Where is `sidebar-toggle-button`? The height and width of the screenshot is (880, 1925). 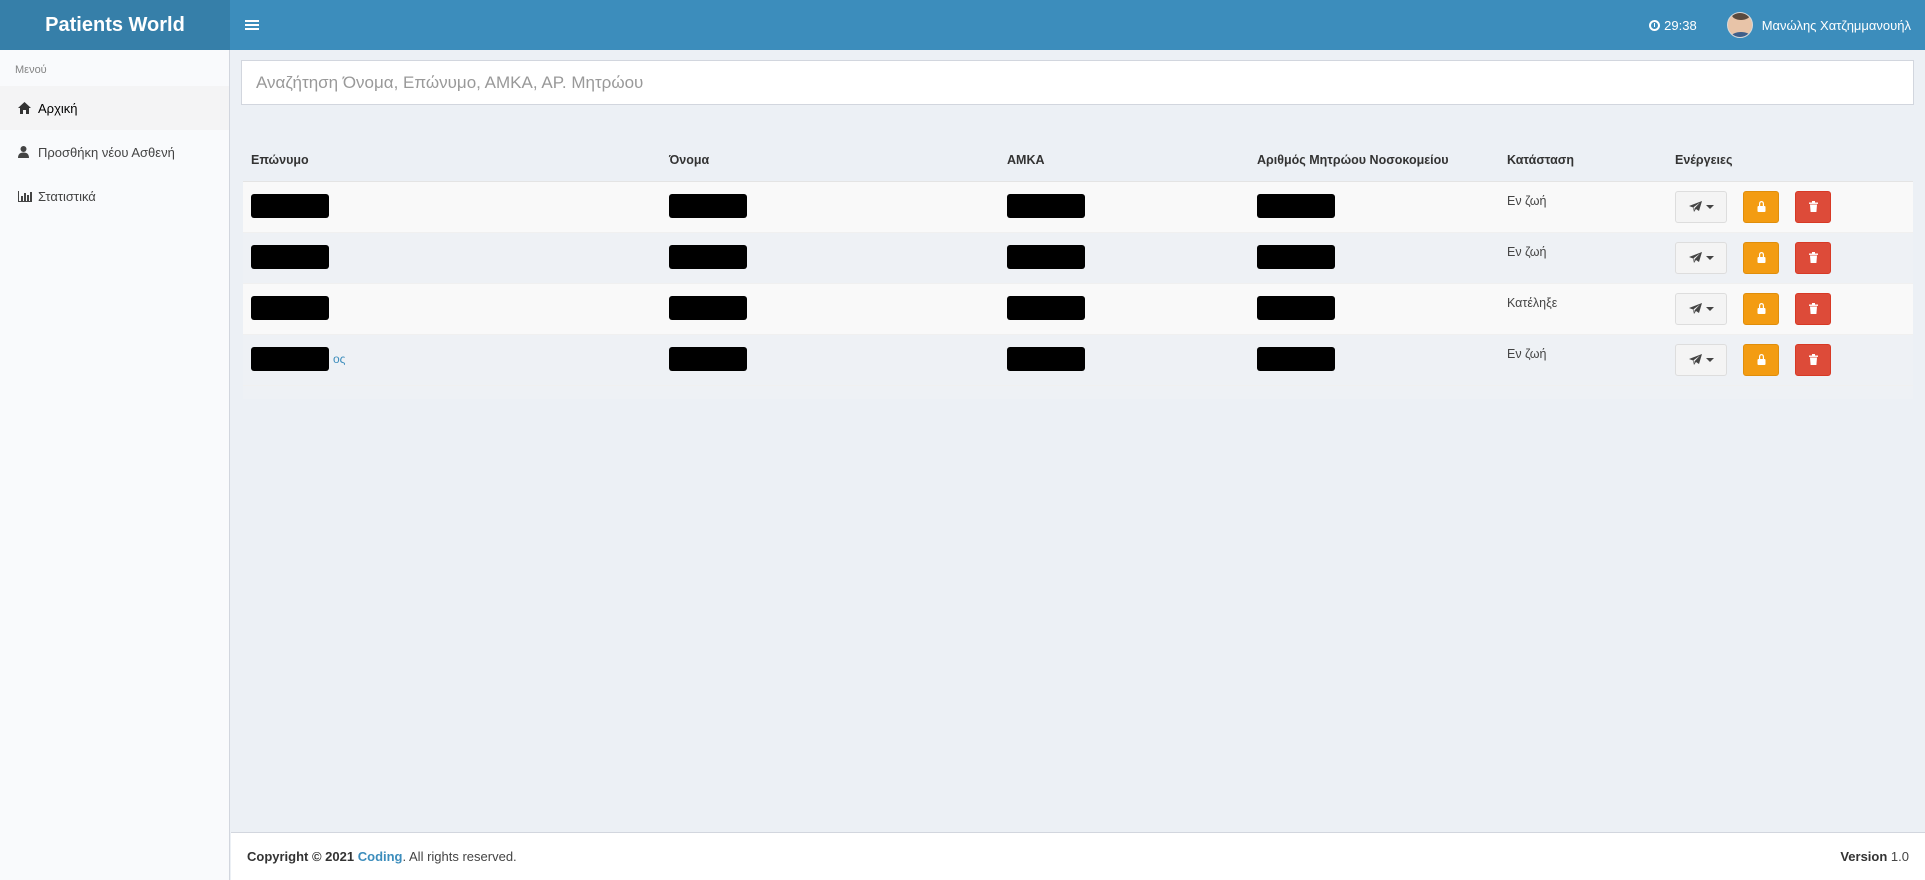 sidebar-toggle-button is located at coordinates (252, 25).